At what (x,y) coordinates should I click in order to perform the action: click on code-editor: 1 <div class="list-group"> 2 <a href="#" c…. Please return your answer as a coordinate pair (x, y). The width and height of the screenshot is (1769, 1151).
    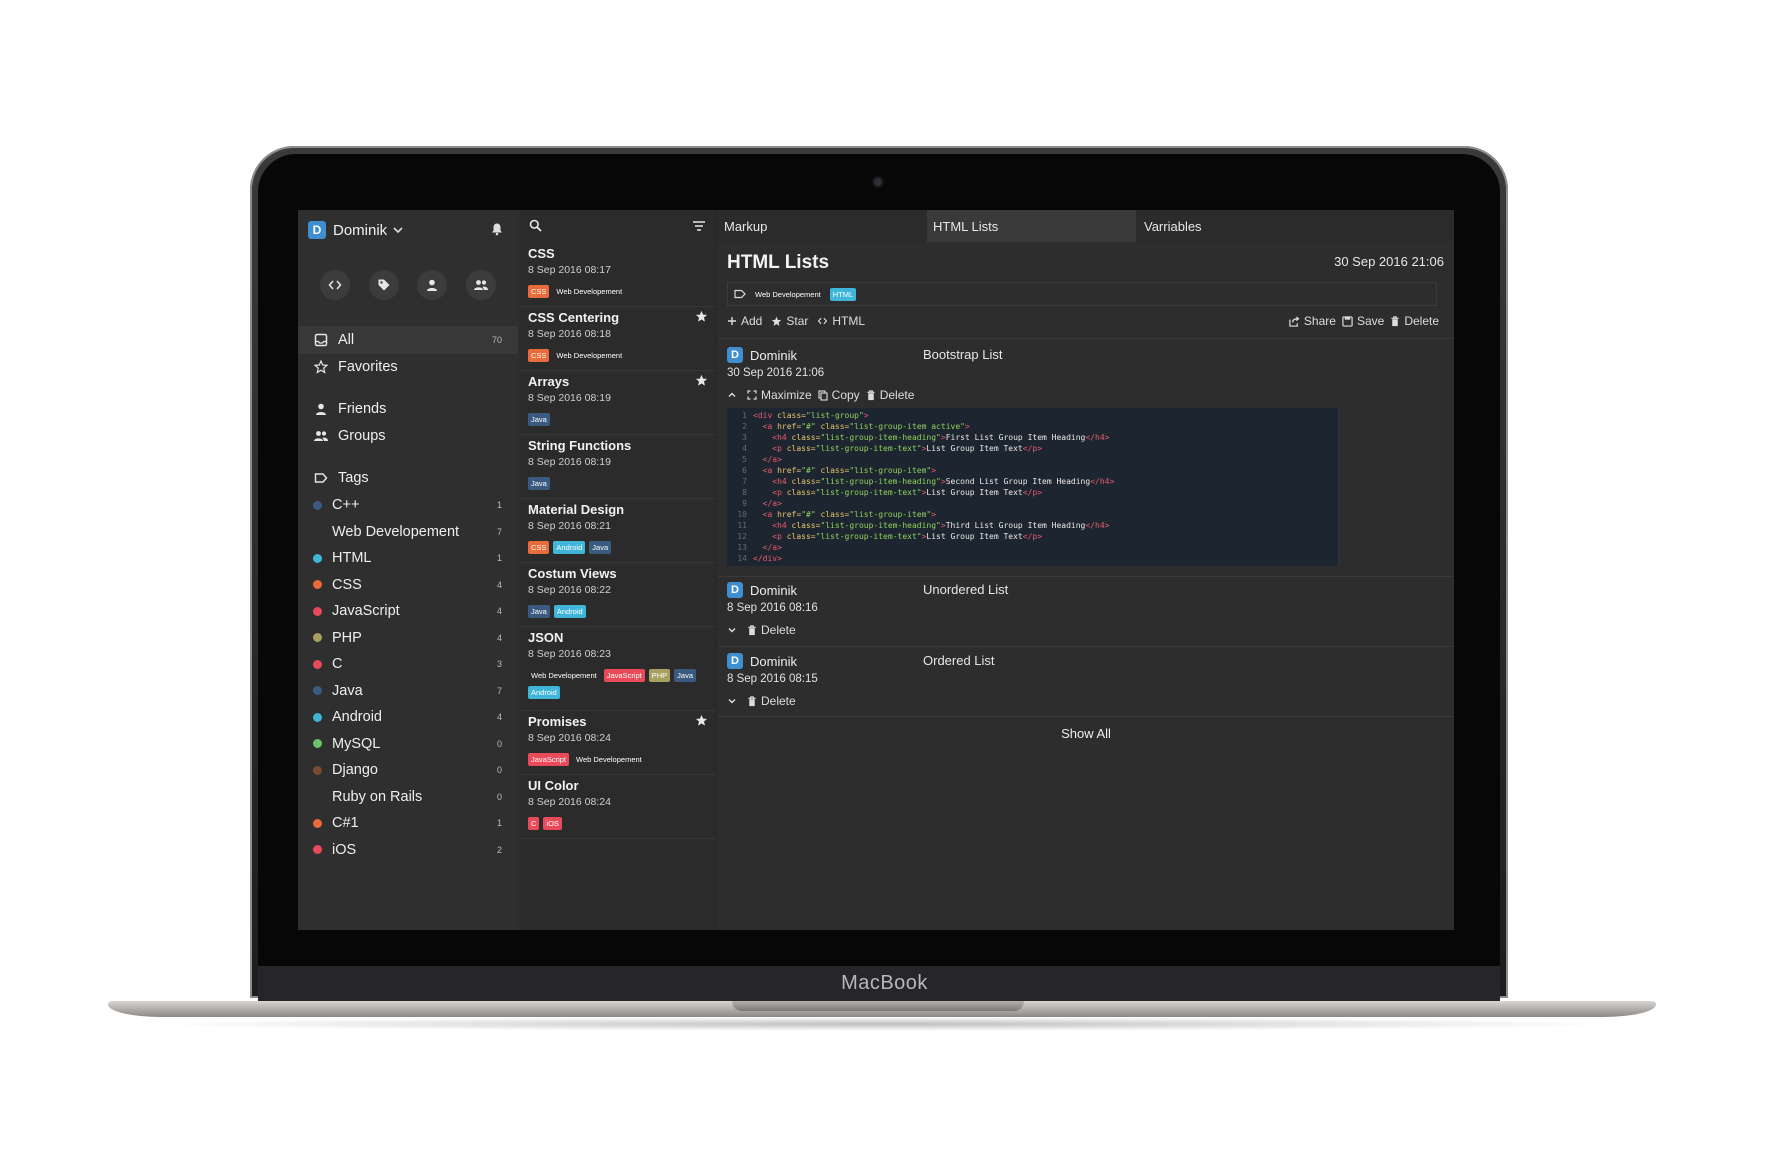
    Looking at the image, I should click on (1033, 487).